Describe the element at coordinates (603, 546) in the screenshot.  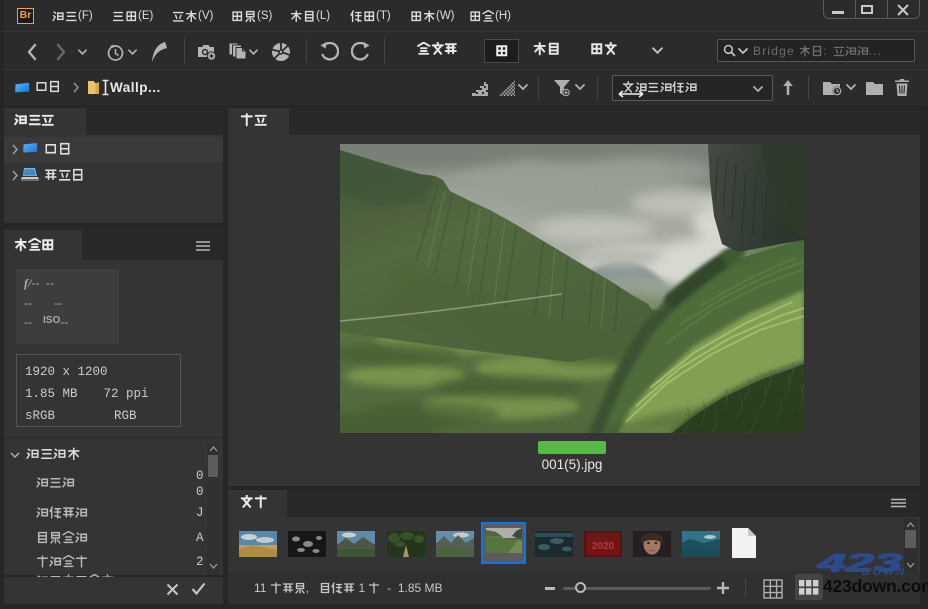
I see `svg-text: 2020` at that location.